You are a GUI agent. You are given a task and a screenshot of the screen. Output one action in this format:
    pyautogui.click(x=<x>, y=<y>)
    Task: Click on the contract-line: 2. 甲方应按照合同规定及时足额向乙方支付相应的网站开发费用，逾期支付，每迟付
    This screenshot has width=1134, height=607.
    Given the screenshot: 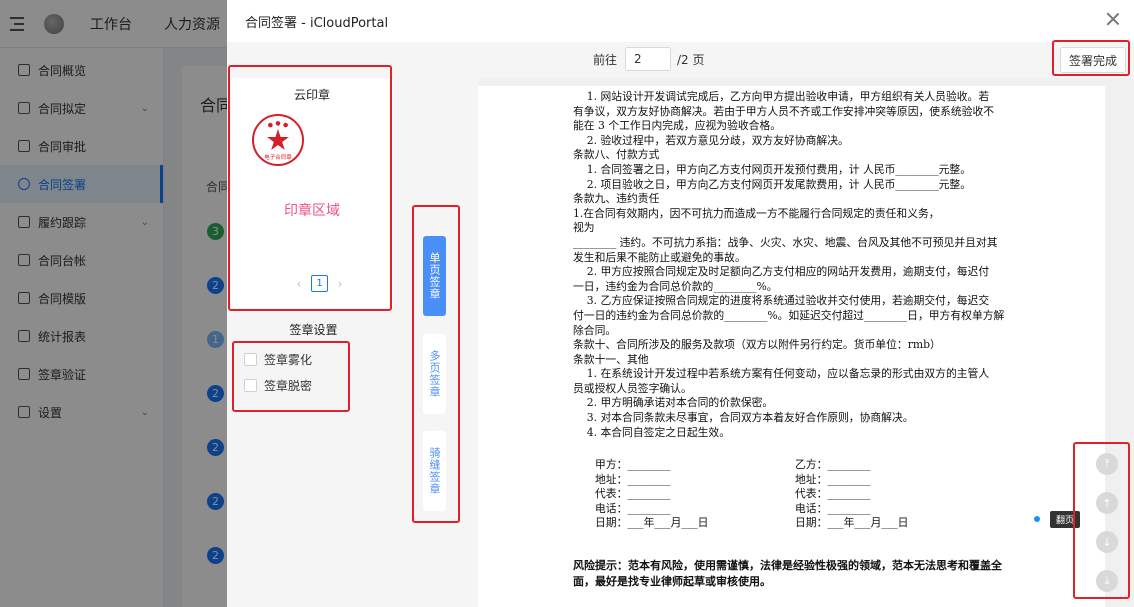 What is the action you would take?
    pyautogui.click(x=781, y=272)
    